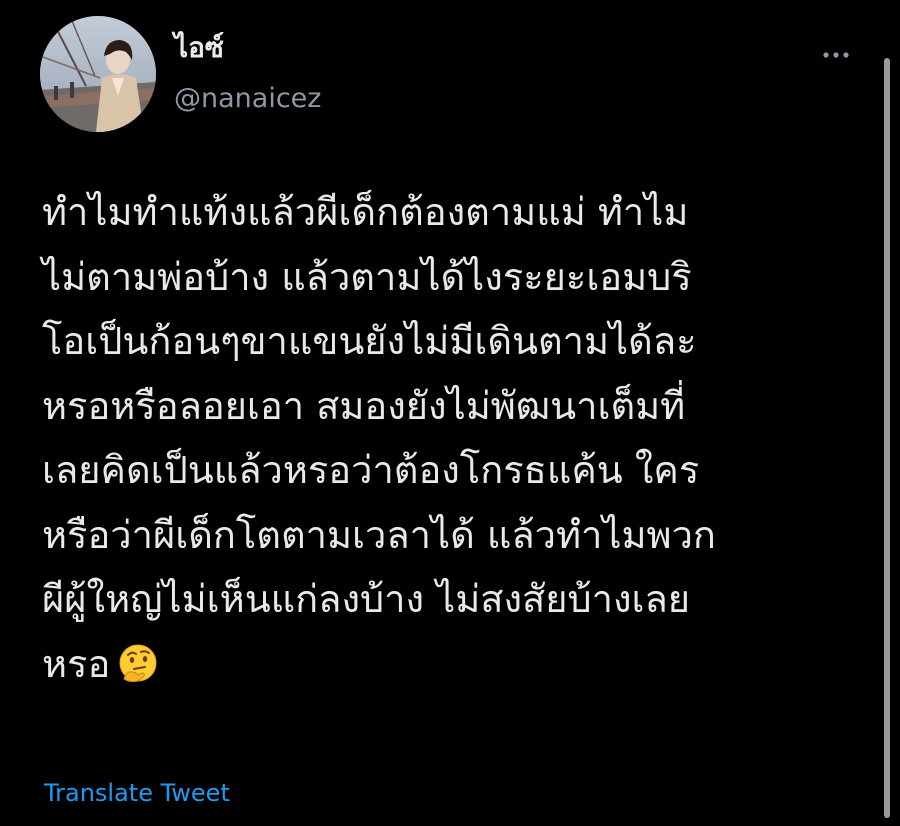 This screenshot has height=826, width=900. What do you see at coordinates (199, 48) in the screenshot?
I see `display-name: ไอซ์` at bounding box center [199, 48].